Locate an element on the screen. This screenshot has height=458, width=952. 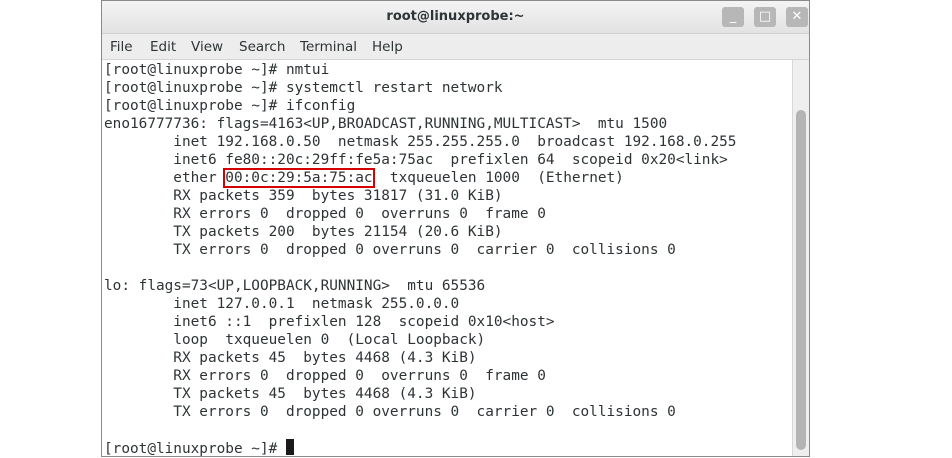
menu-bar: File Edit View Search Terminal Help is located at coordinates (455, 47).